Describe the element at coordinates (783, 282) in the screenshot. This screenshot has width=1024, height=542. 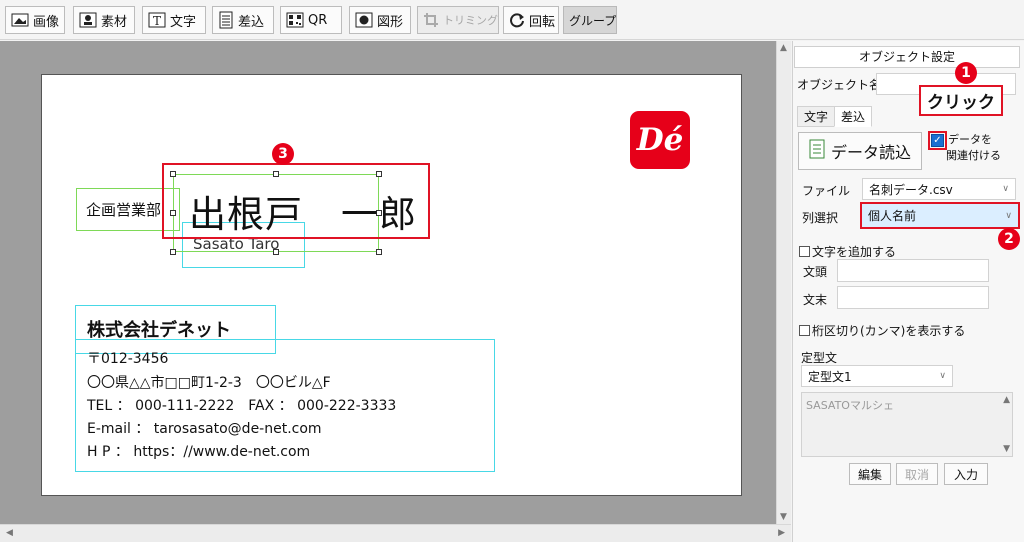
I see `vertical-scrollbar: ▲ ▼` at that location.